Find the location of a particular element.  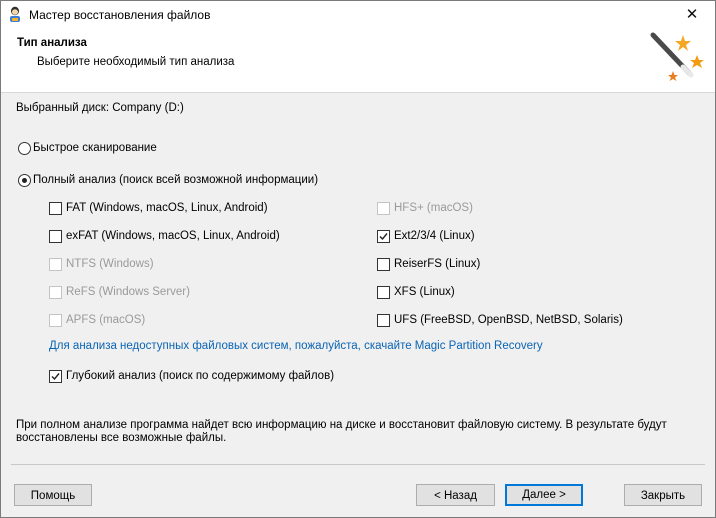

close-button: Закрыть is located at coordinates (663, 495).